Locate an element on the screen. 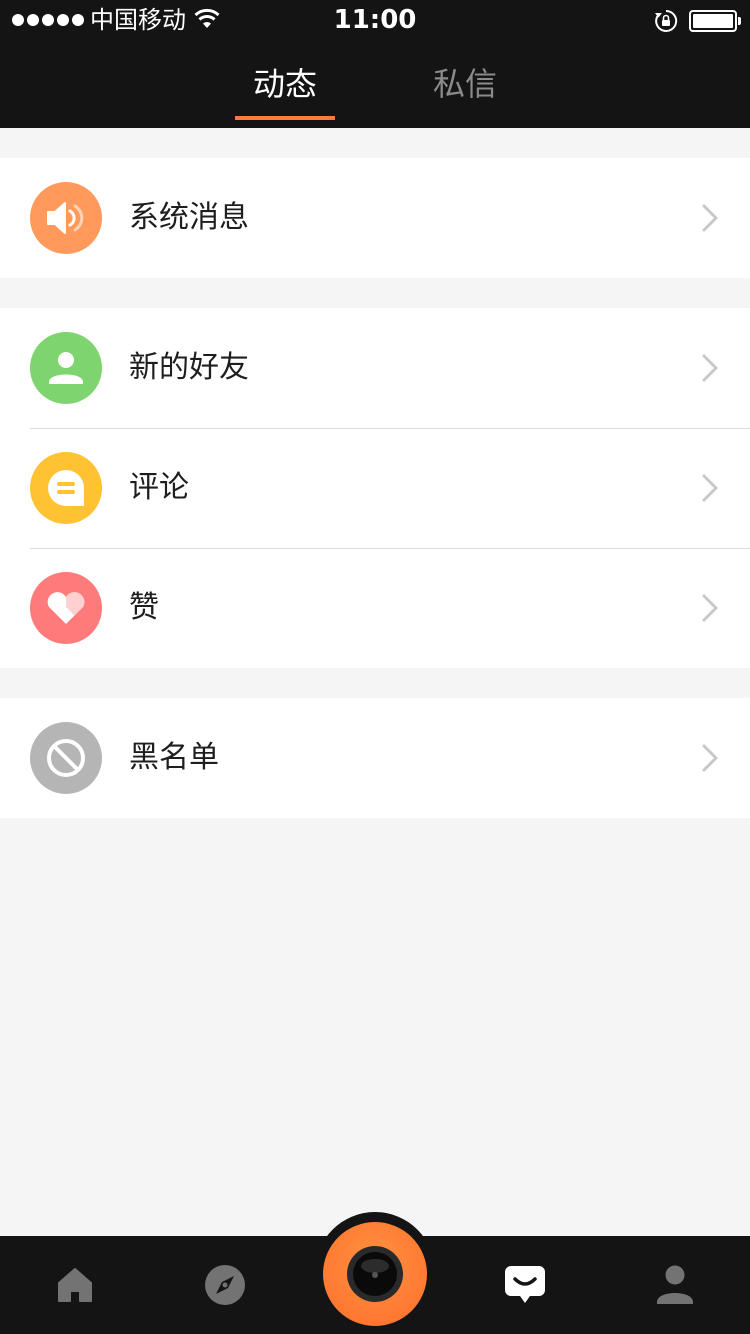 The image size is (750, 1334). compass-icon is located at coordinates (225, 1285).